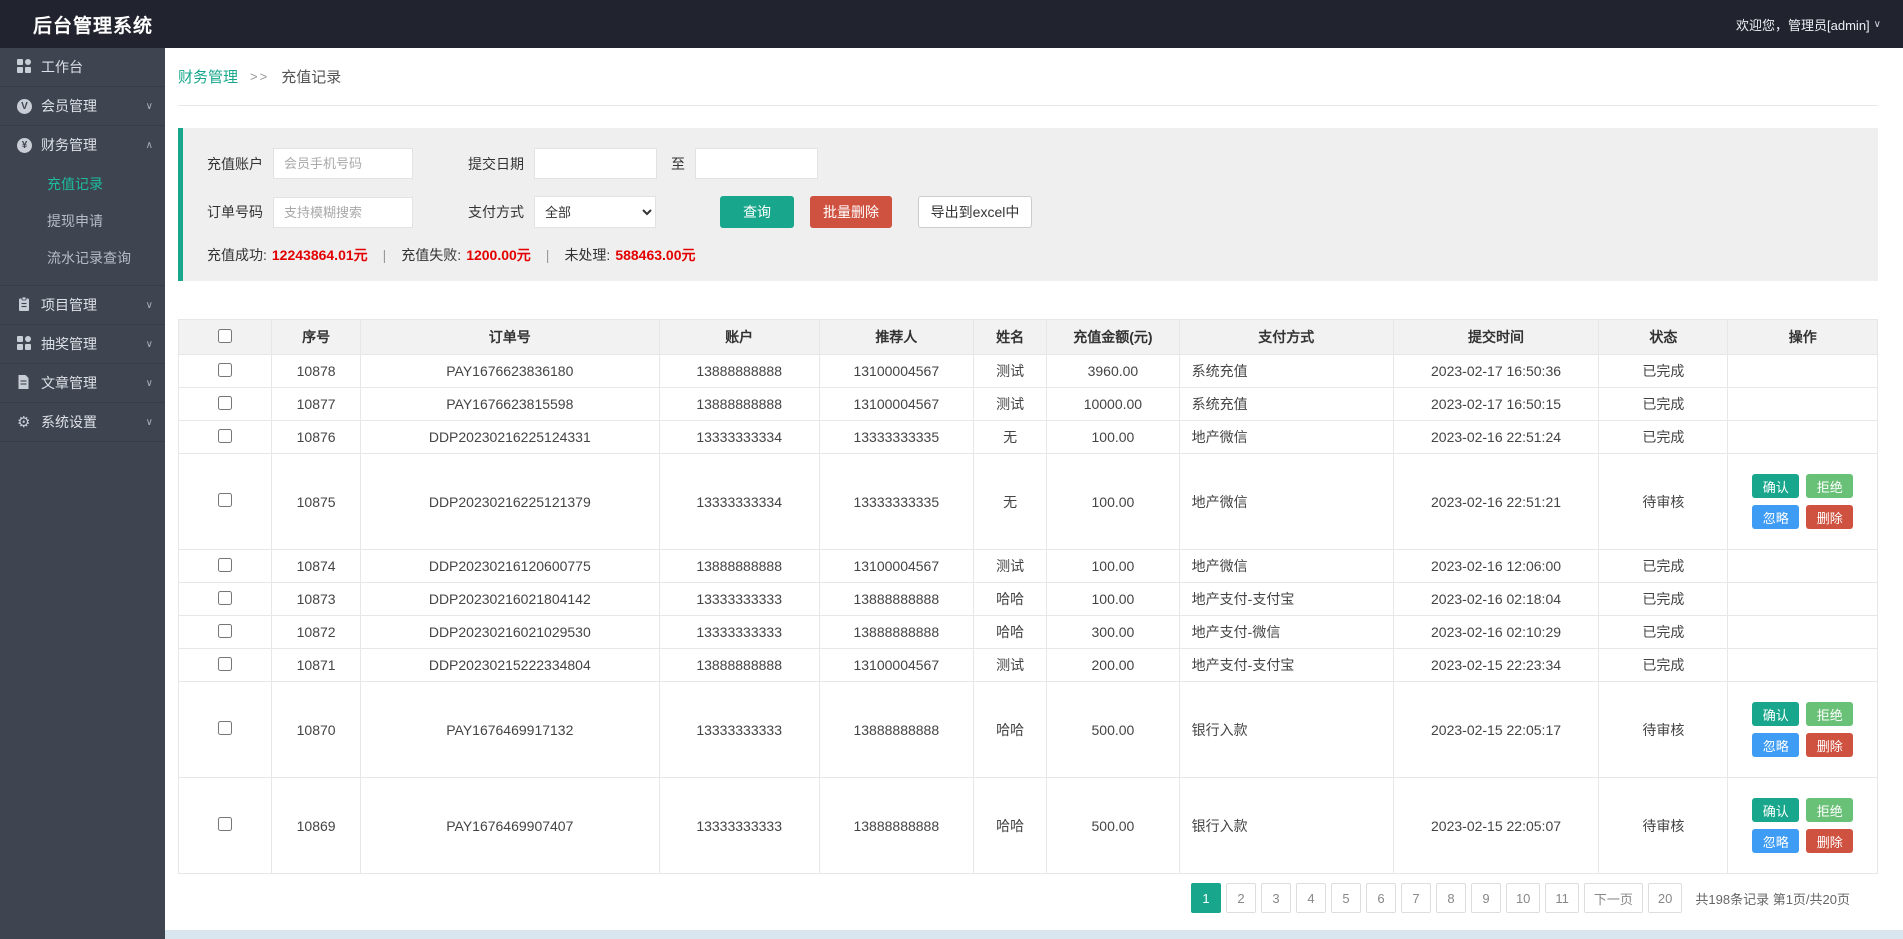 This screenshot has width=1903, height=939. I want to click on sidebar-section-settings: ⚙ 系统设置 ∨, so click(82, 422).